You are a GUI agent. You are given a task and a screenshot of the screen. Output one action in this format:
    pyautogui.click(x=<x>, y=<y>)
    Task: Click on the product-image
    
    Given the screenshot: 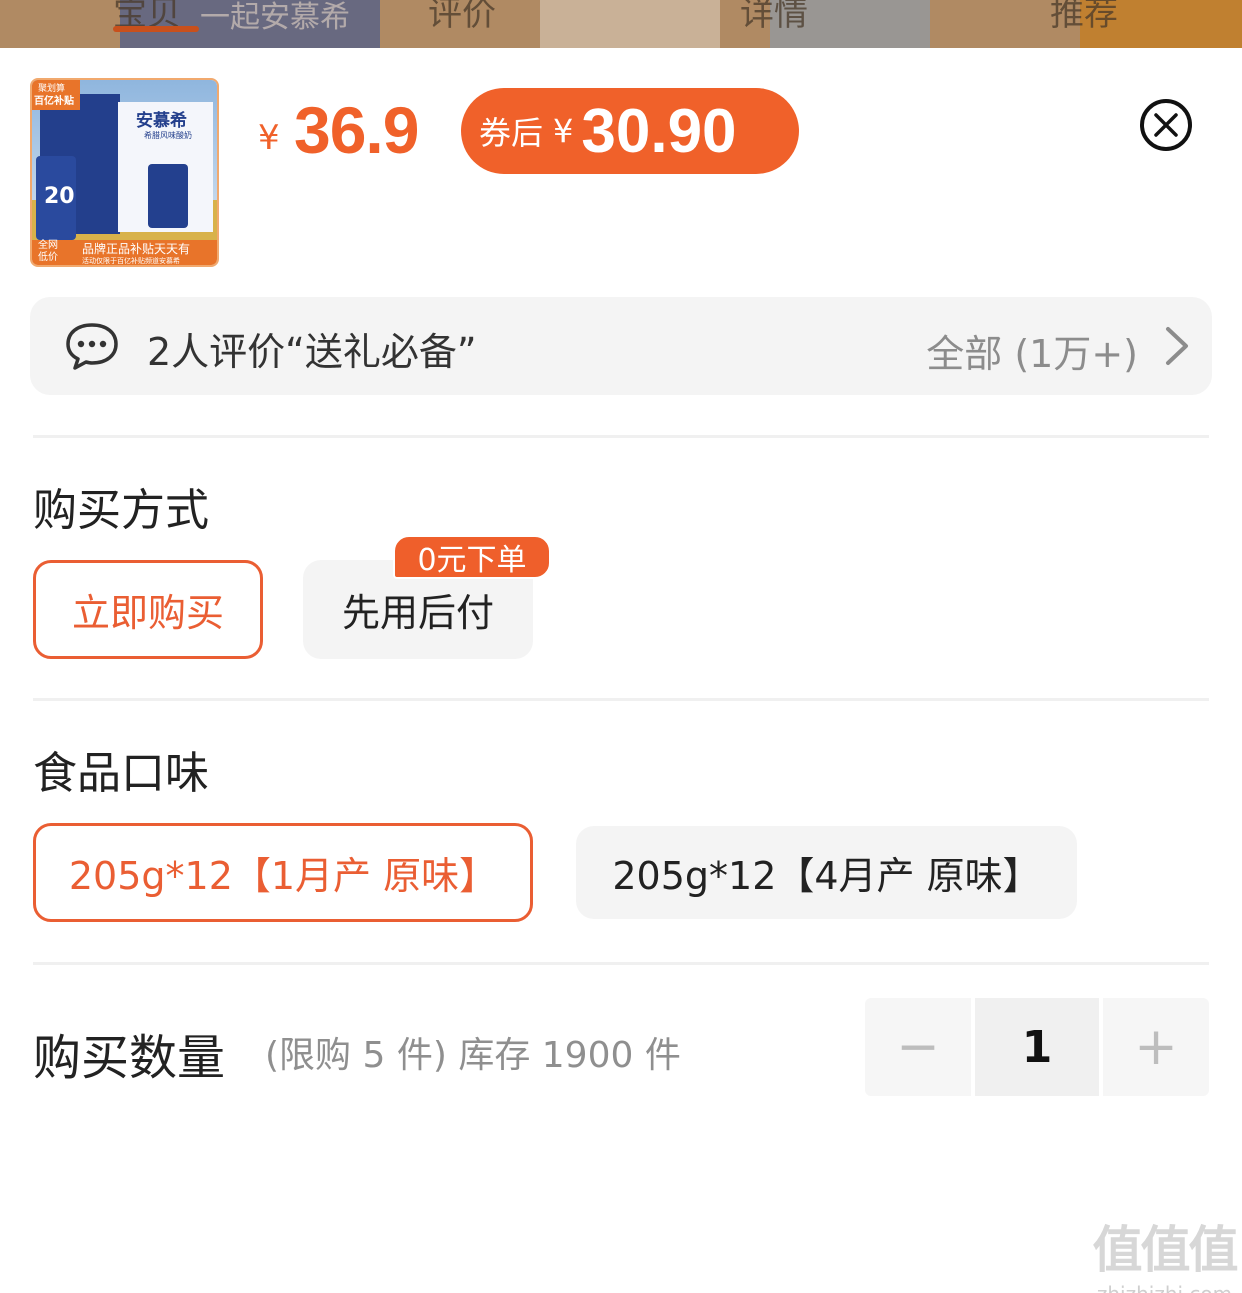 What is the action you would take?
    pyautogui.click(x=124, y=172)
    